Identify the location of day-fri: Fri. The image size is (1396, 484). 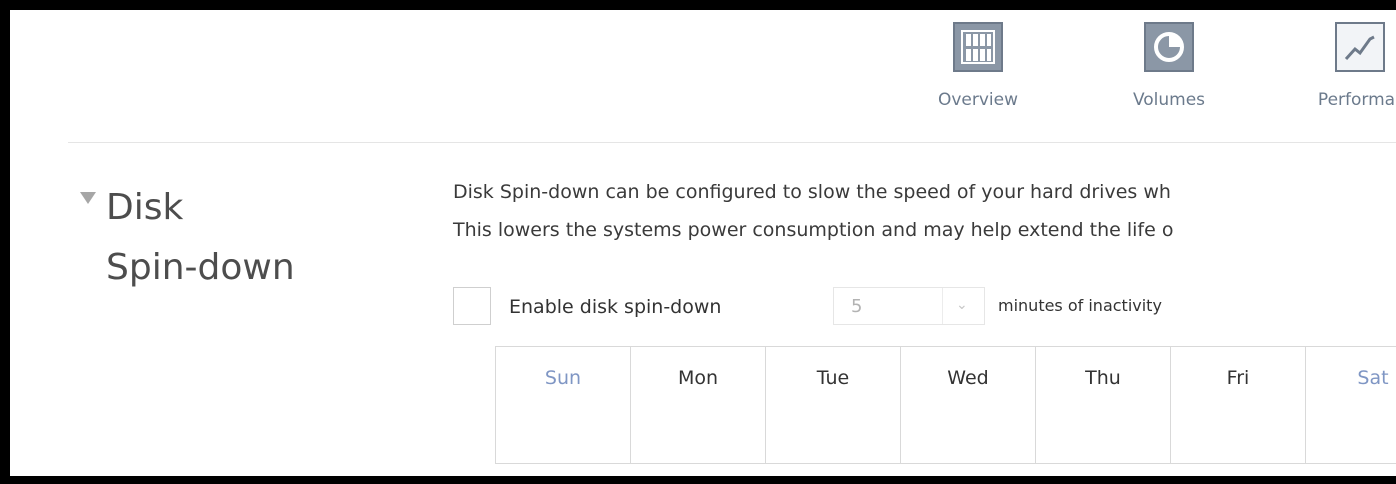
(1237, 405).